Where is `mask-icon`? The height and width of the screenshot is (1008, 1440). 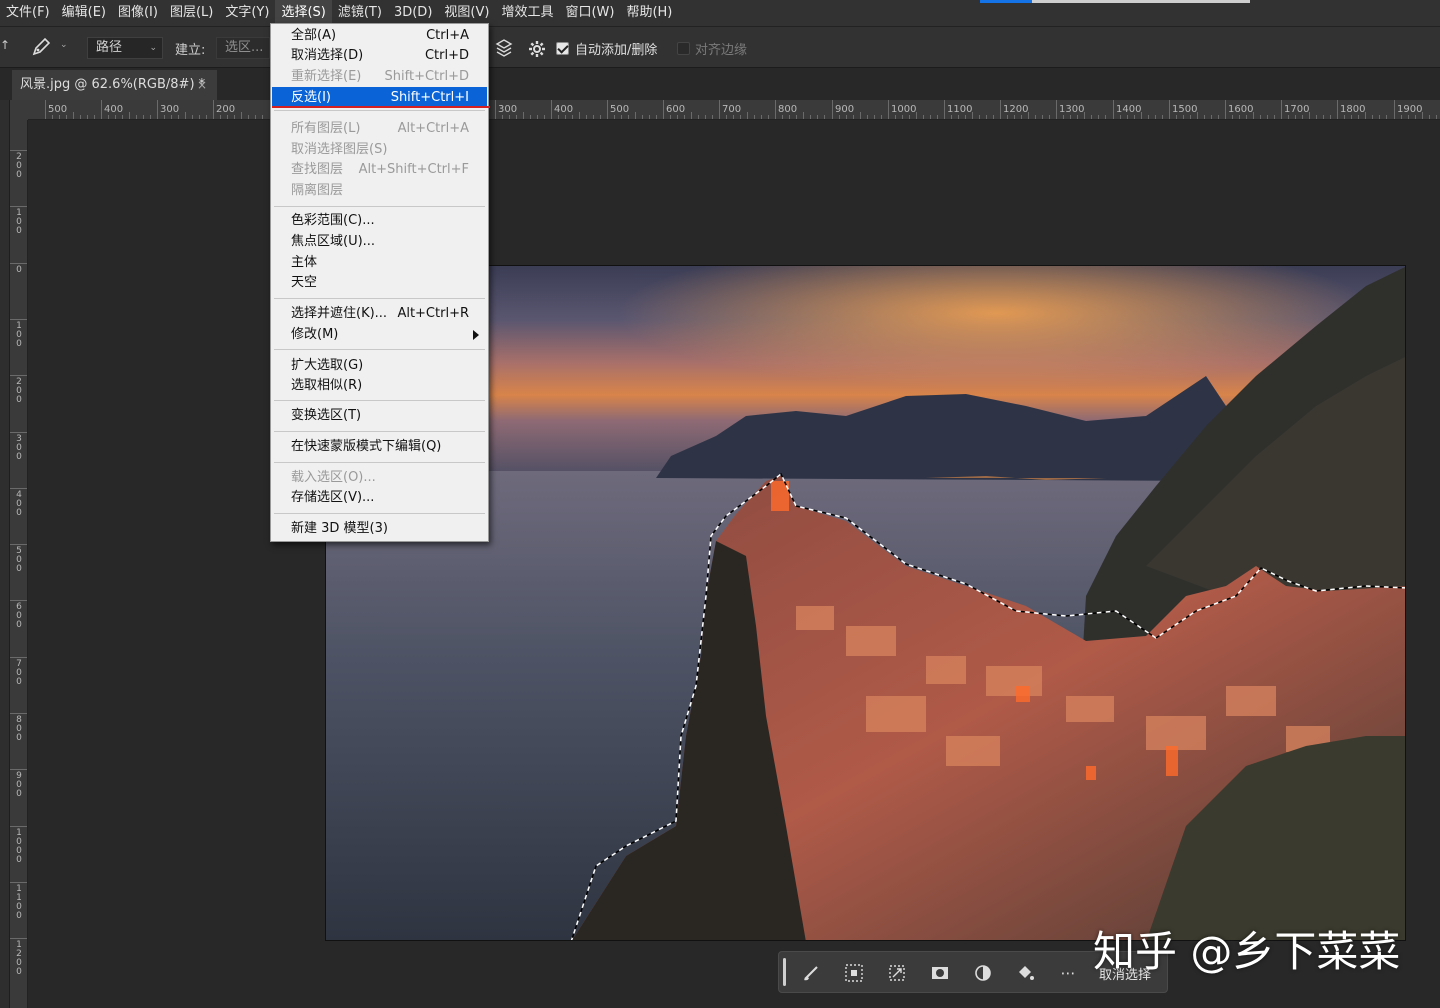
mask-icon is located at coordinates (940, 973).